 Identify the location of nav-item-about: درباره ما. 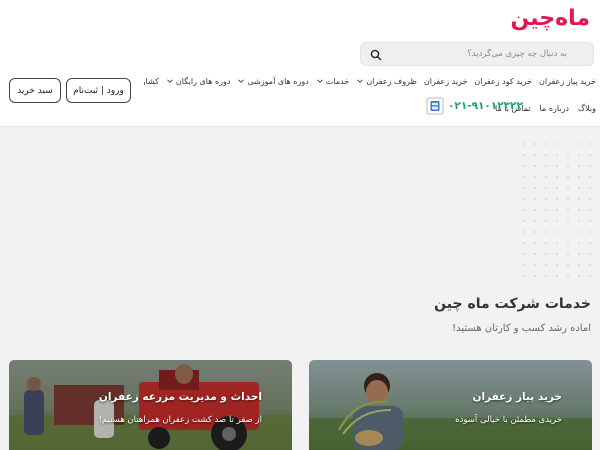
(554, 108).